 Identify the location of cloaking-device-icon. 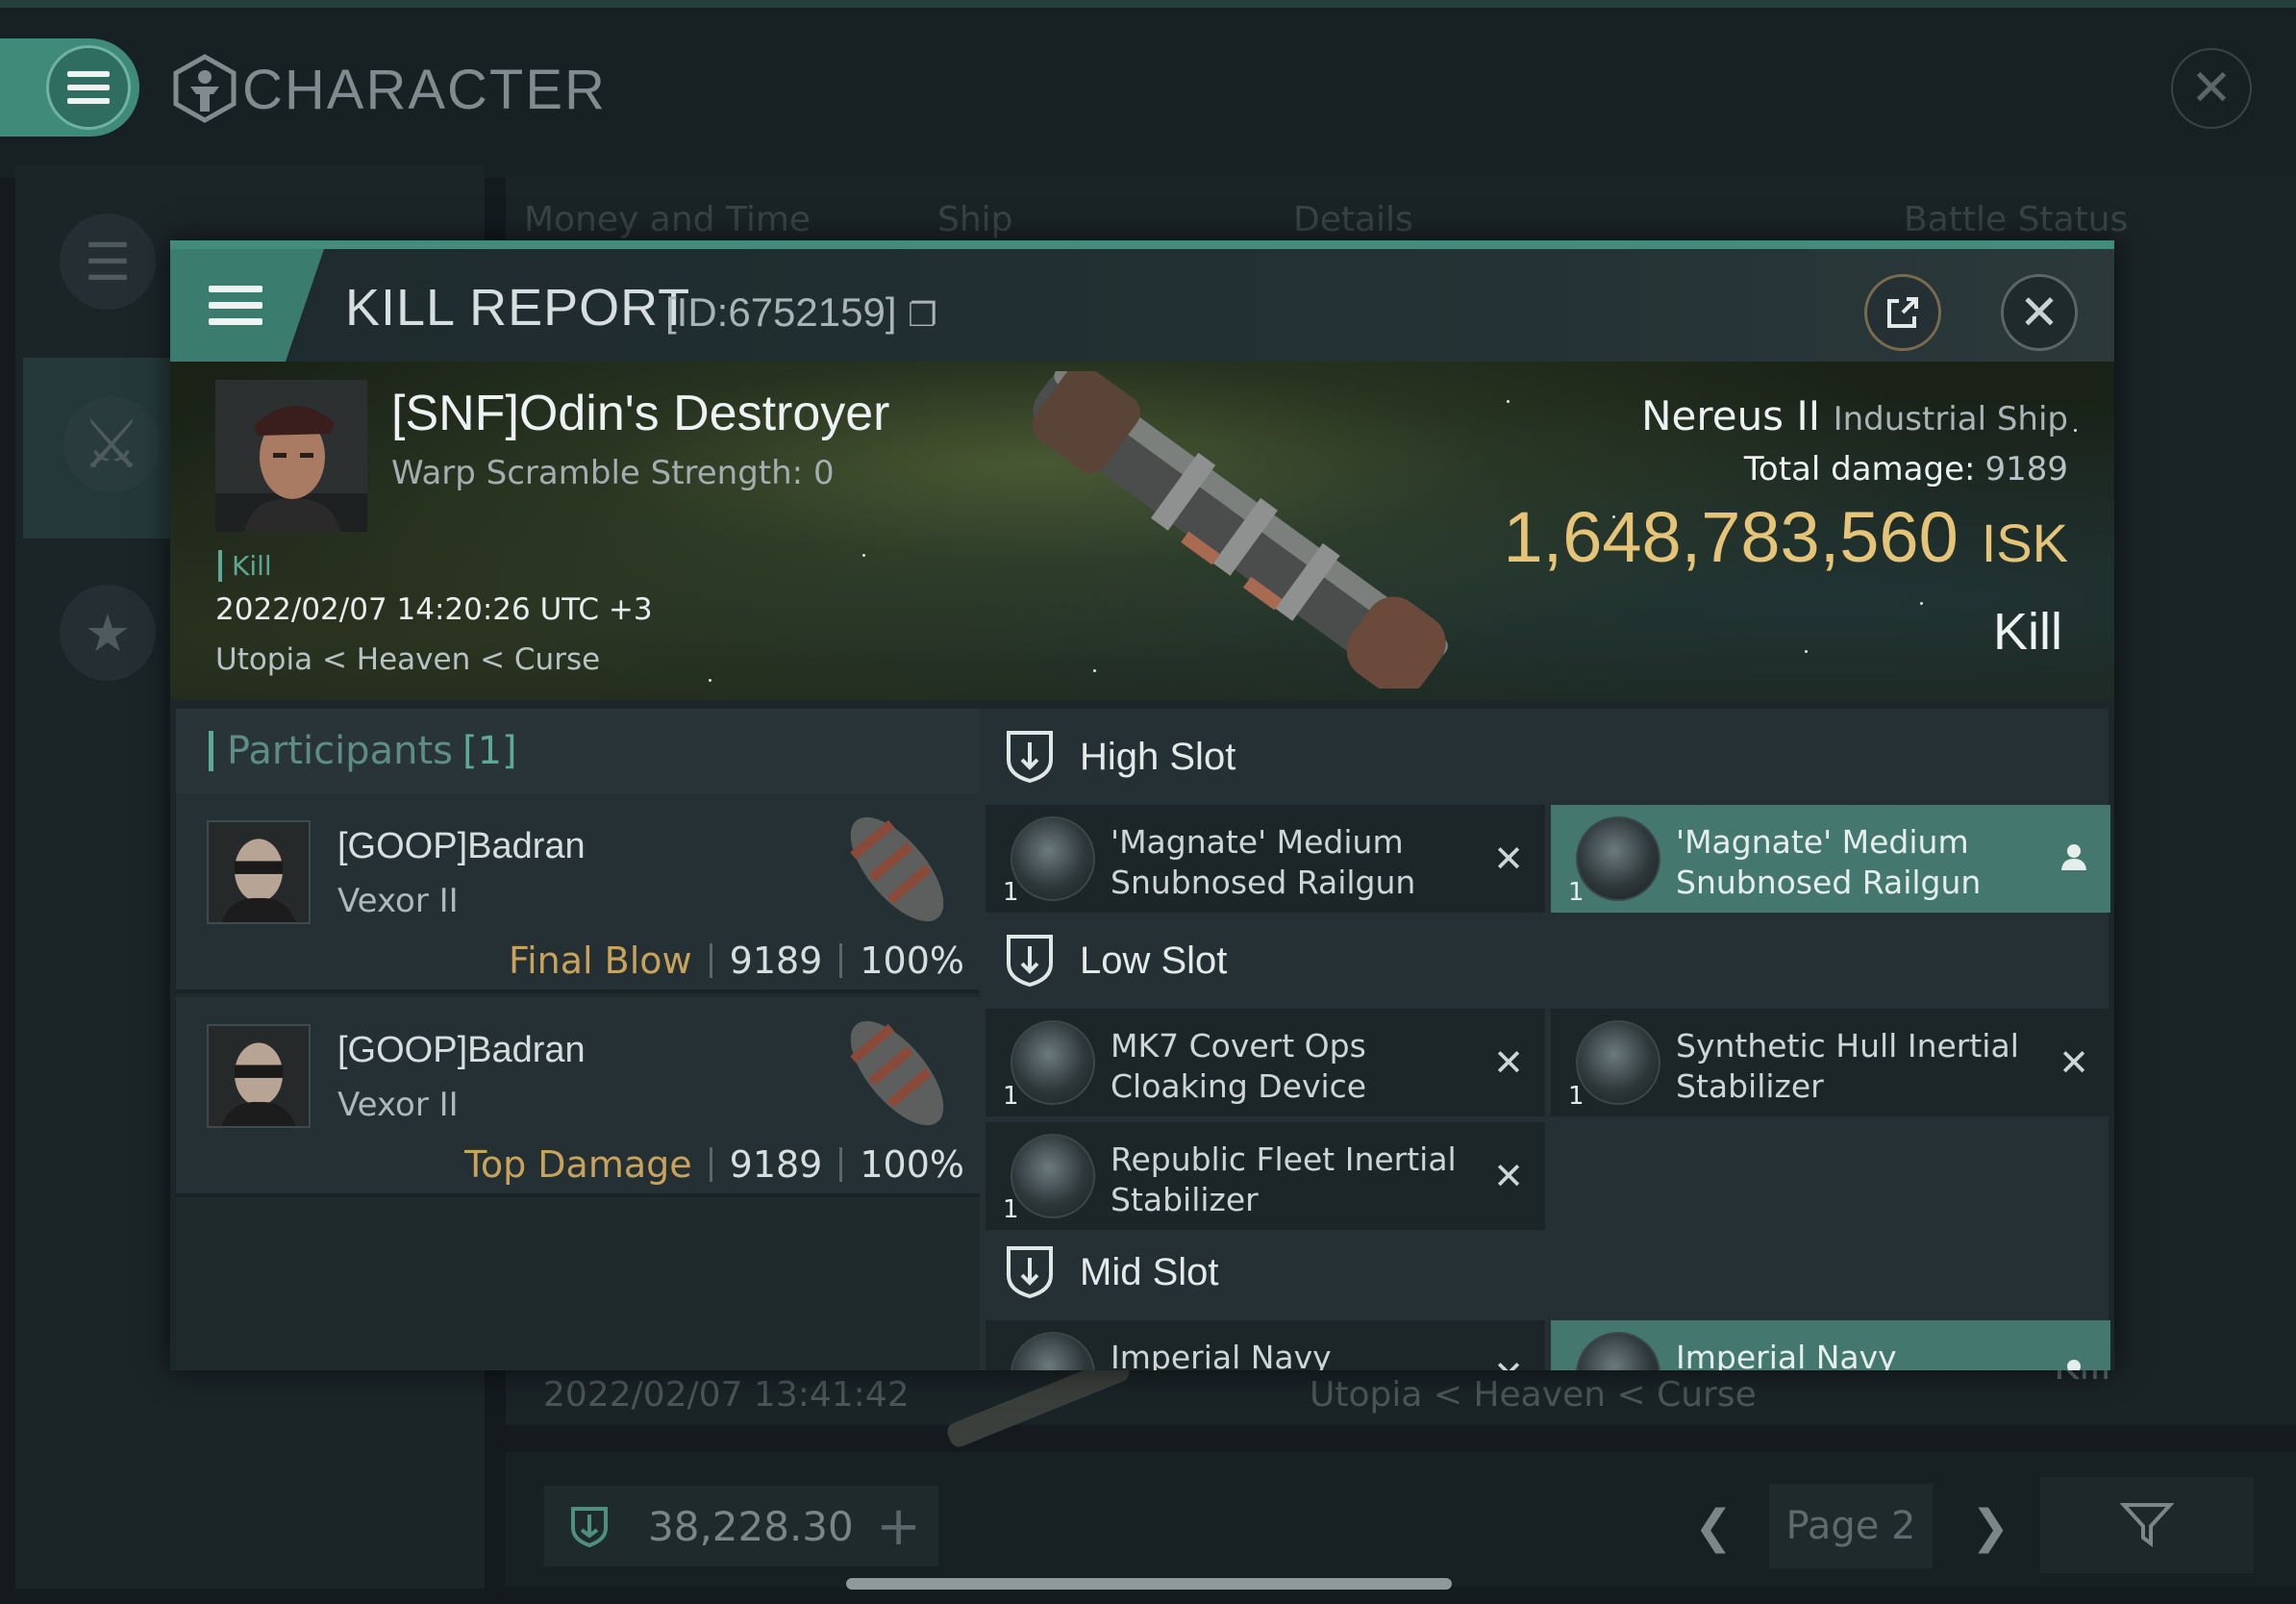
(1053, 1062).